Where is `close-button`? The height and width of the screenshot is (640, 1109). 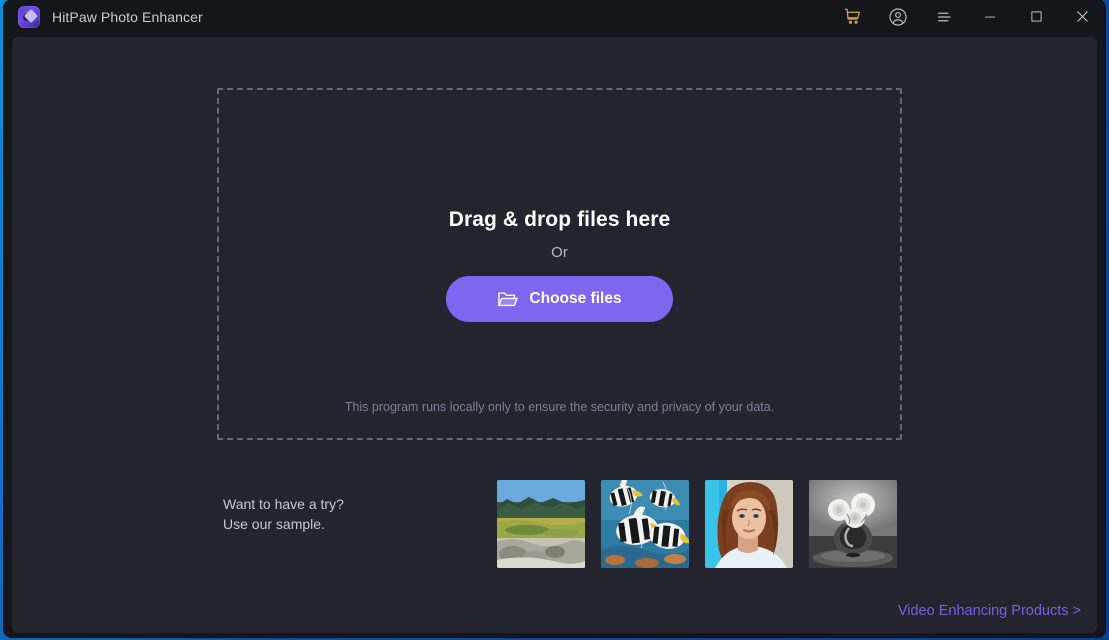
close-button is located at coordinates (1082, 16).